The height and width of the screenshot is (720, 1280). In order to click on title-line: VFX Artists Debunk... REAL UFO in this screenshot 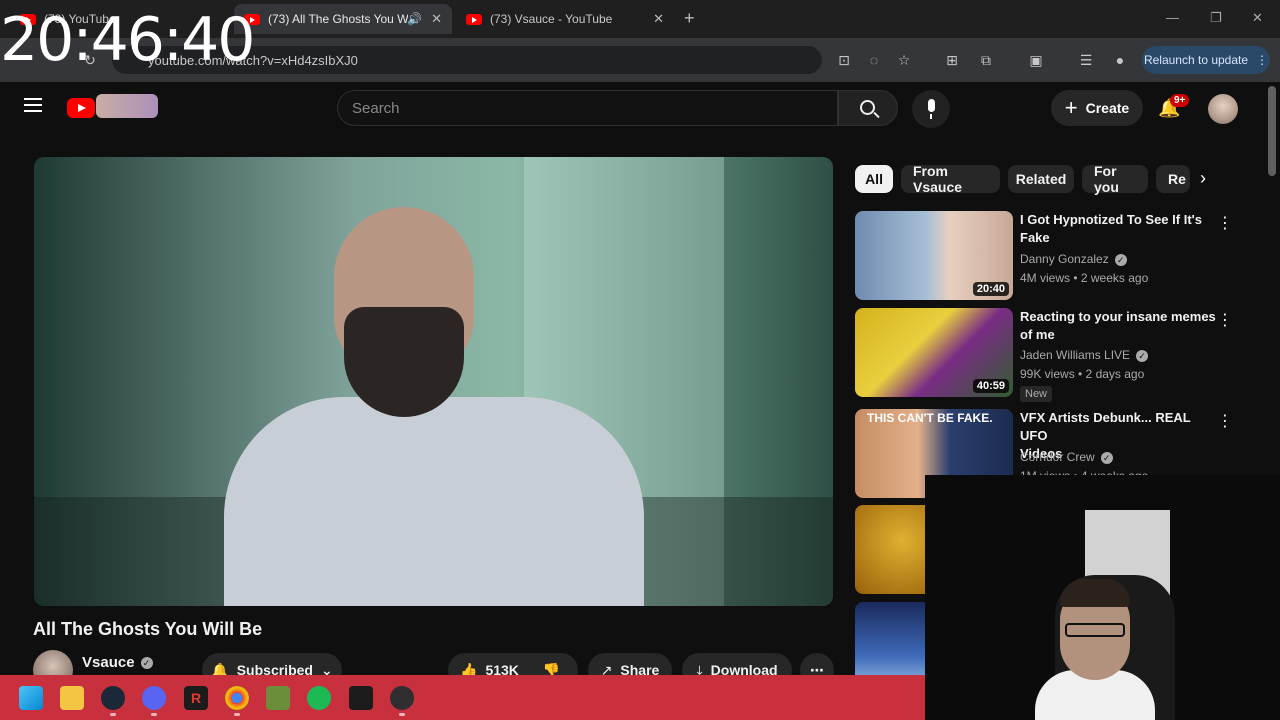, I will do `click(1105, 426)`.